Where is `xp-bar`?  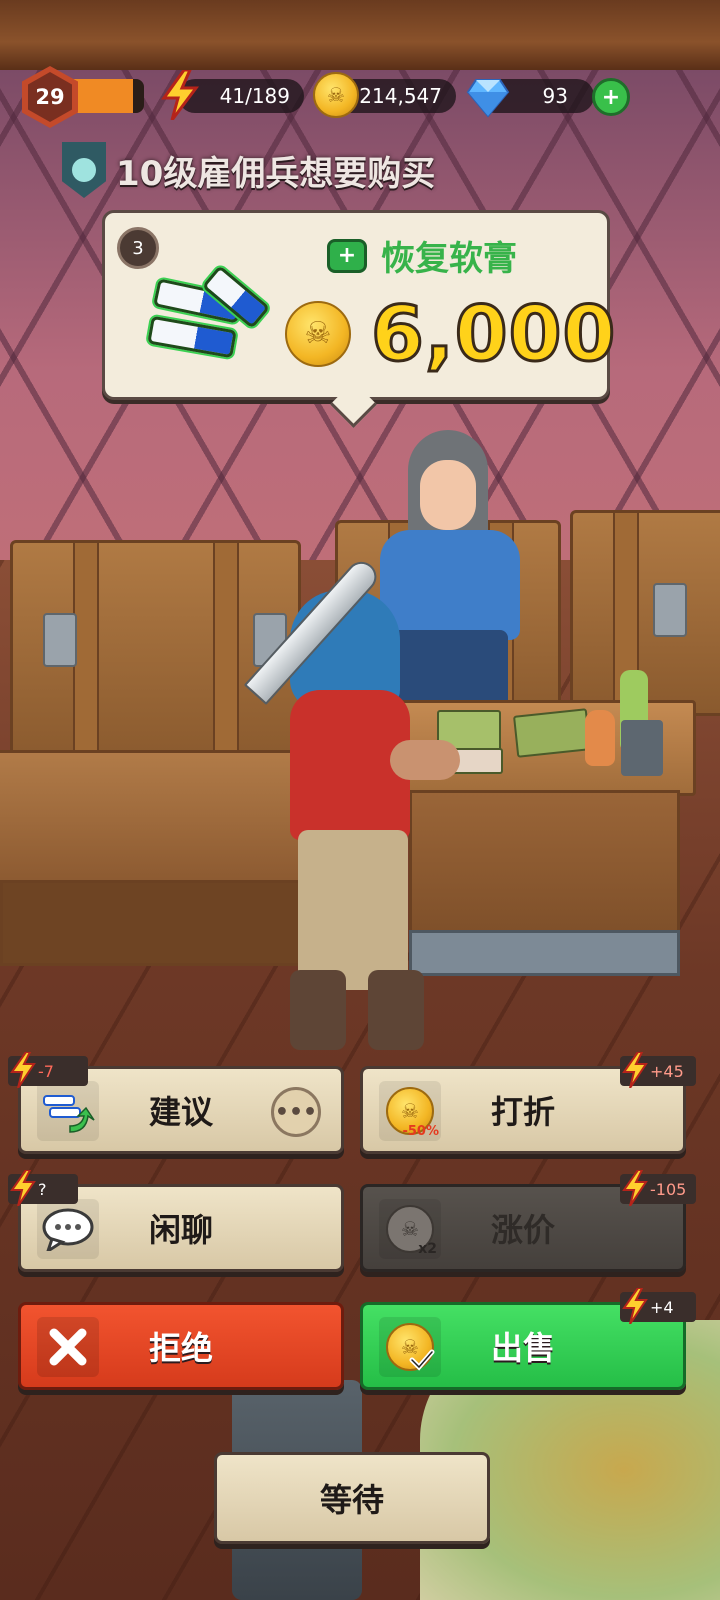
xp-bar is located at coordinates (107, 96).